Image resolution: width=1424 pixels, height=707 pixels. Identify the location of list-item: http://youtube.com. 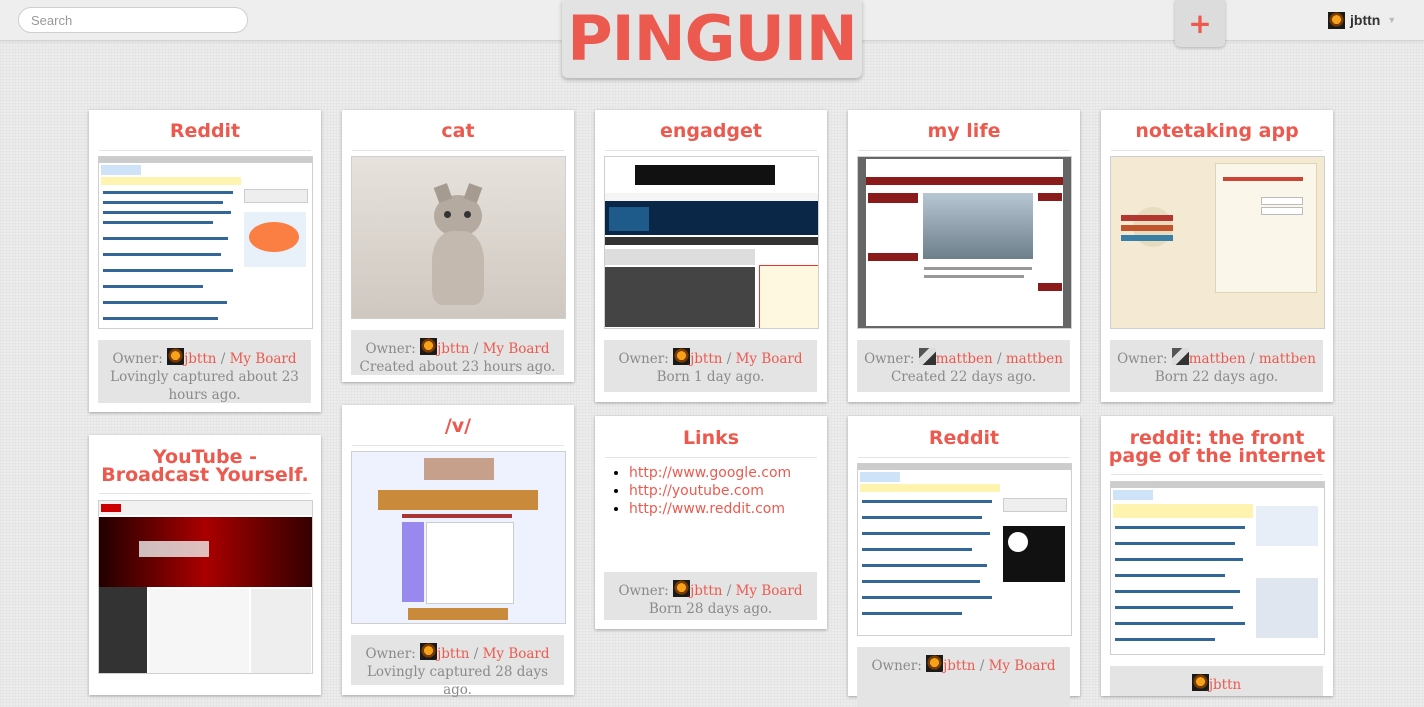
(710, 491).